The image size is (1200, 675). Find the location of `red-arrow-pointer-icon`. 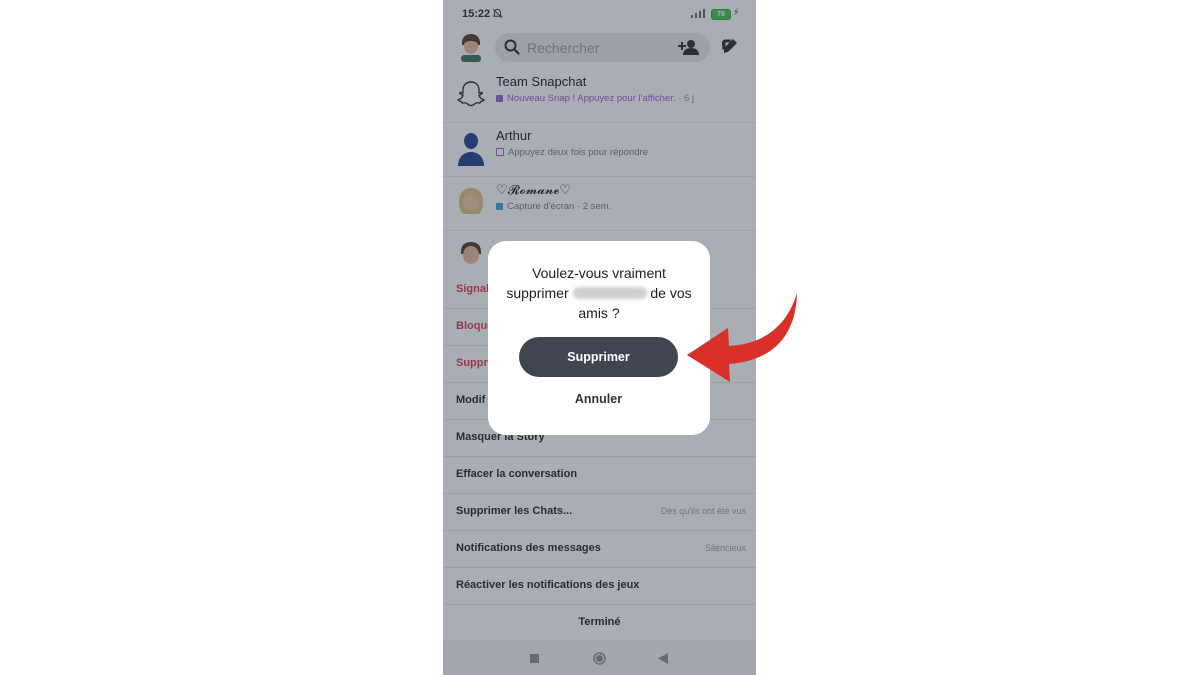

red-arrow-pointer-icon is located at coordinates (742, 337).